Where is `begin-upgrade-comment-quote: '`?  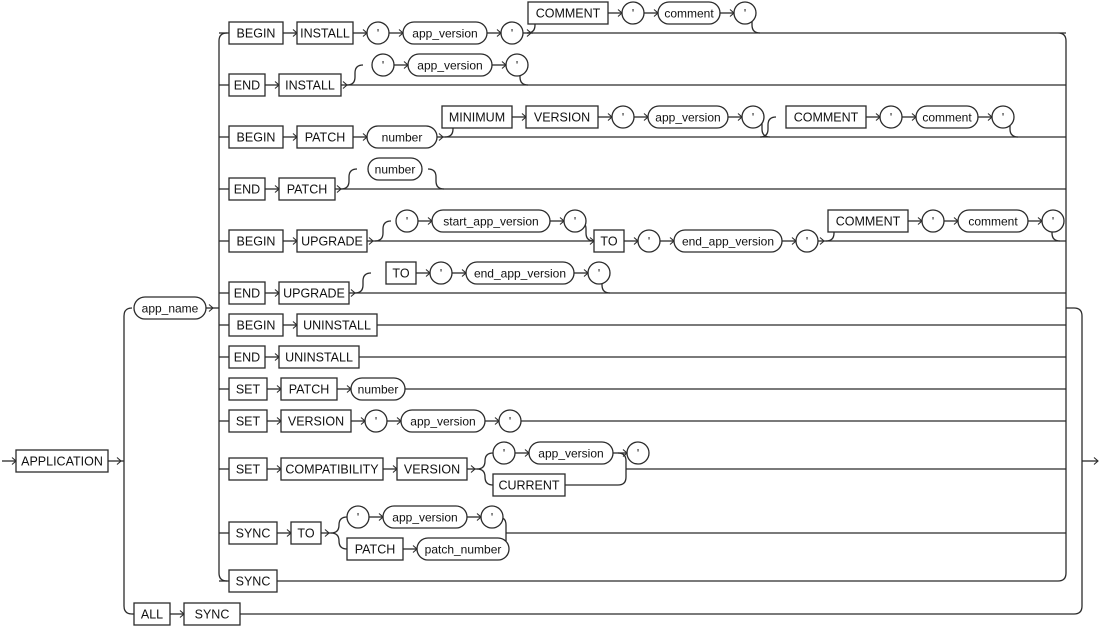 begin-upgrade-comment-quote: ' is located at coordinates (1053, 221).